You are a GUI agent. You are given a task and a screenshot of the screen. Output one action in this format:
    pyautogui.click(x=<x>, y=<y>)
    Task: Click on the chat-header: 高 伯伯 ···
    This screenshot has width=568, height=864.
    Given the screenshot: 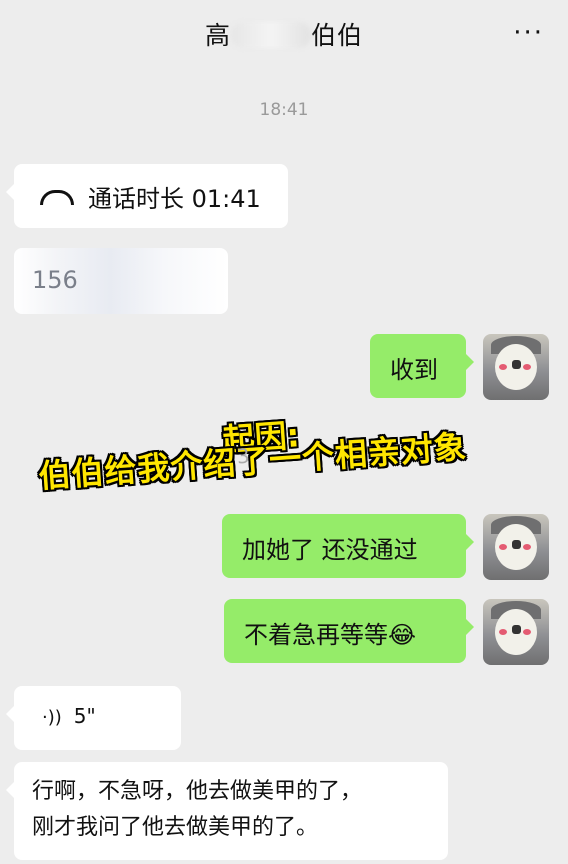 What is the action you would take?
    pyautogui.click(x=284, y=35)
    